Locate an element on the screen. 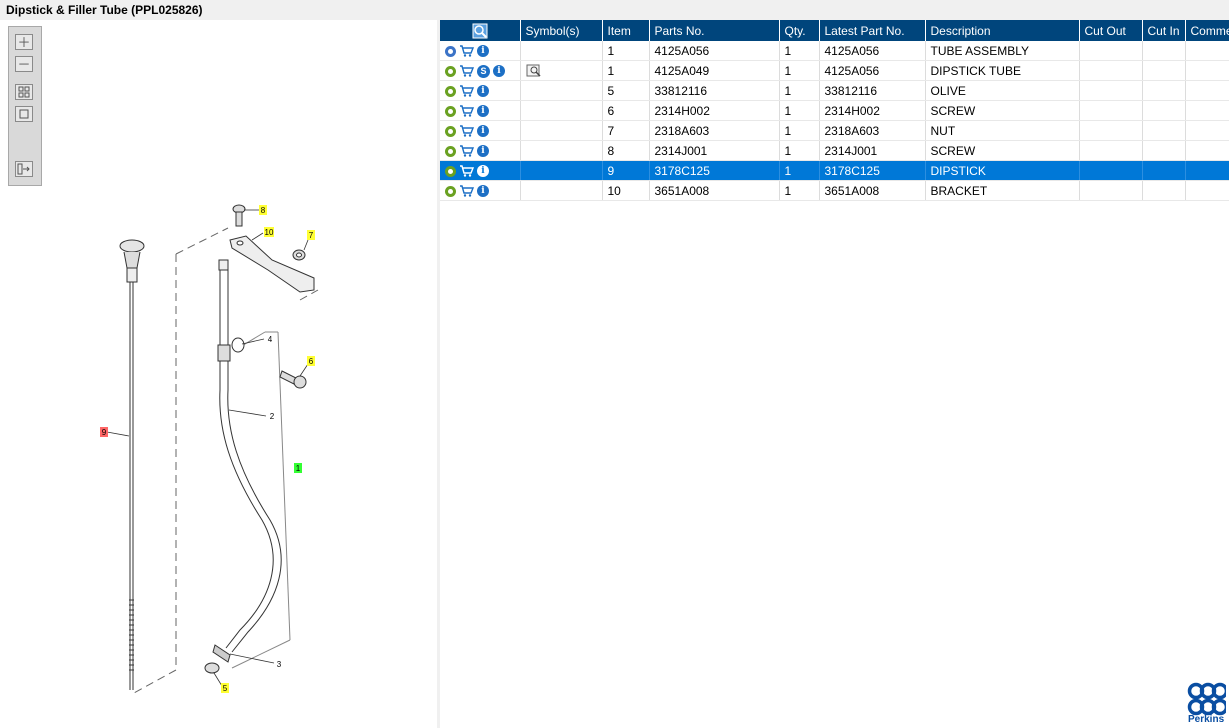  callout-6: 6 is located at coordinates (311, 361).